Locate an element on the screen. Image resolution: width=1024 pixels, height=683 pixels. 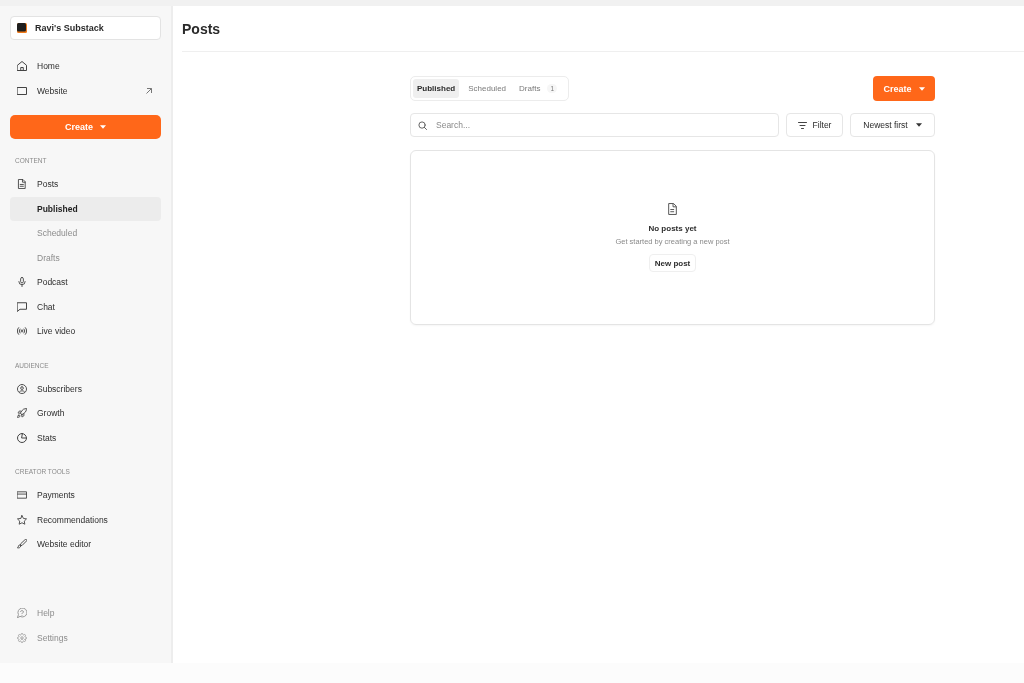
sidebar-item: Payments is located at coordinates (85, 495).